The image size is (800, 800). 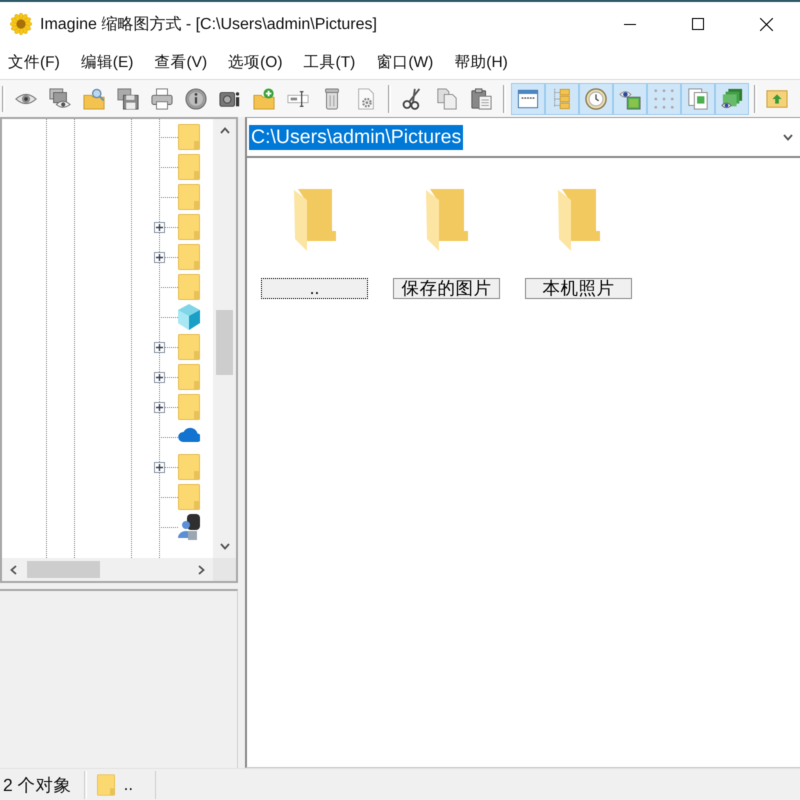 I want to click on menu-item: 窗口(W), so click(x=405, y=62).